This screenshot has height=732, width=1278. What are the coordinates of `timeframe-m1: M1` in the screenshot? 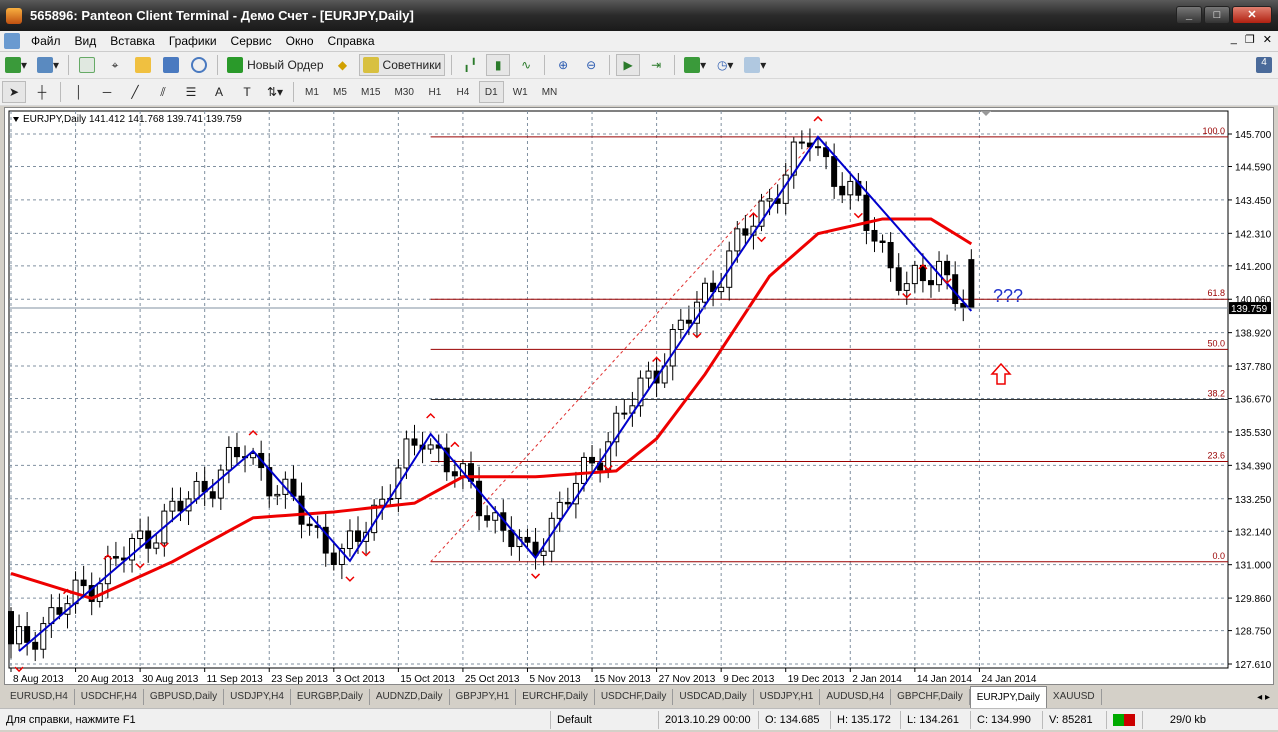 It's located at (312, 92).